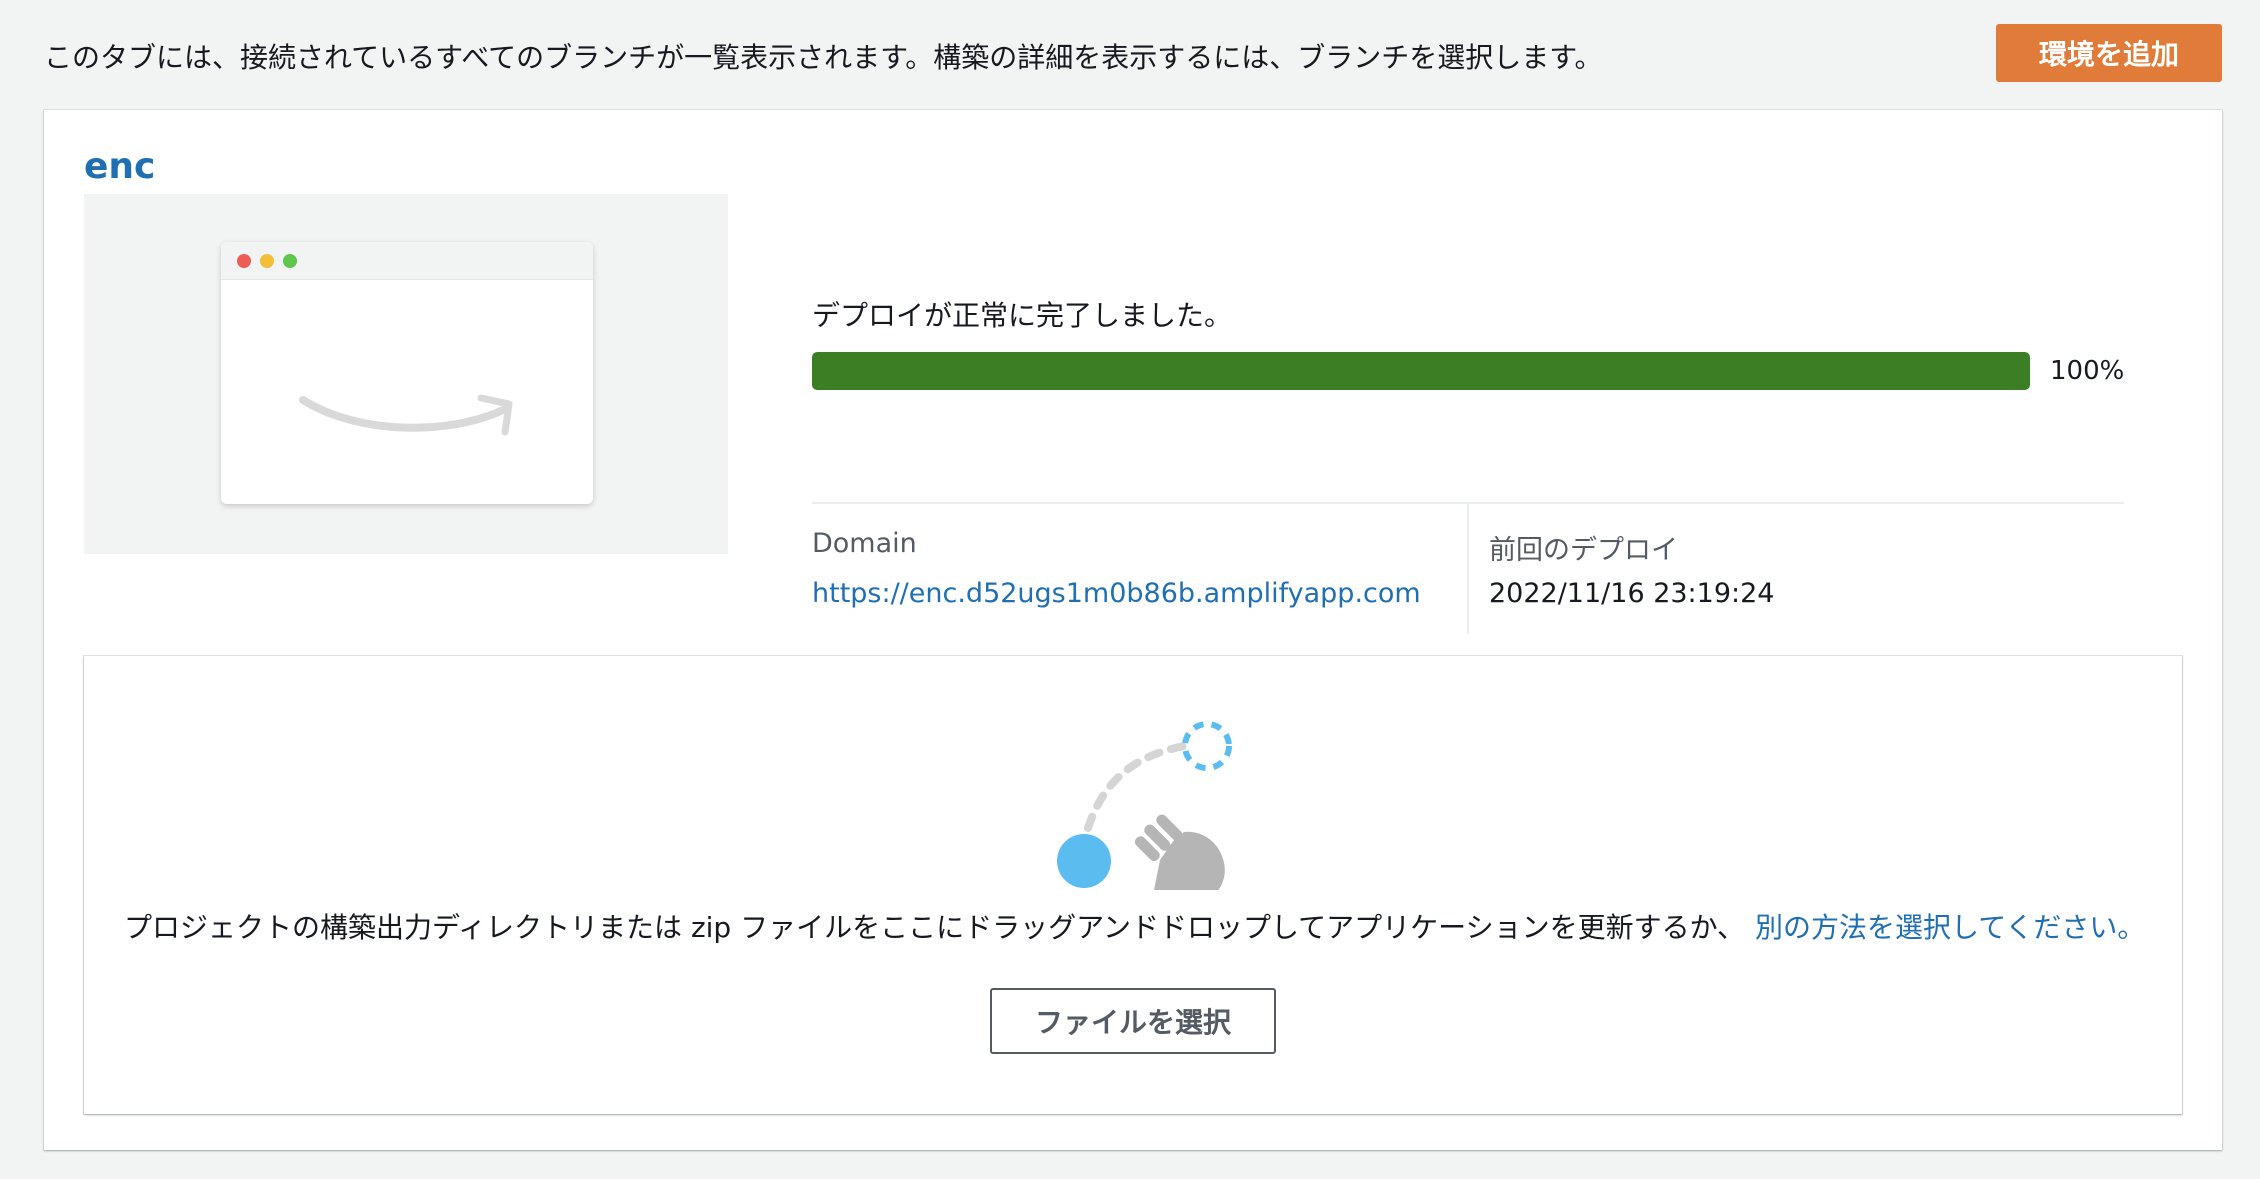 The height and width of the screenshot is (1179, 2260). Describe the element at coordinates (1144, 805) in the screenshot. I see `drag-and-drop-hand-icon` at that location.